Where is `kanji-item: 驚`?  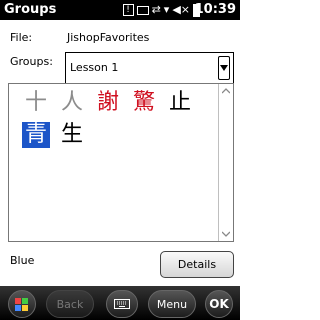
kanji-item: 驚 is located at coordinates (144, 103).